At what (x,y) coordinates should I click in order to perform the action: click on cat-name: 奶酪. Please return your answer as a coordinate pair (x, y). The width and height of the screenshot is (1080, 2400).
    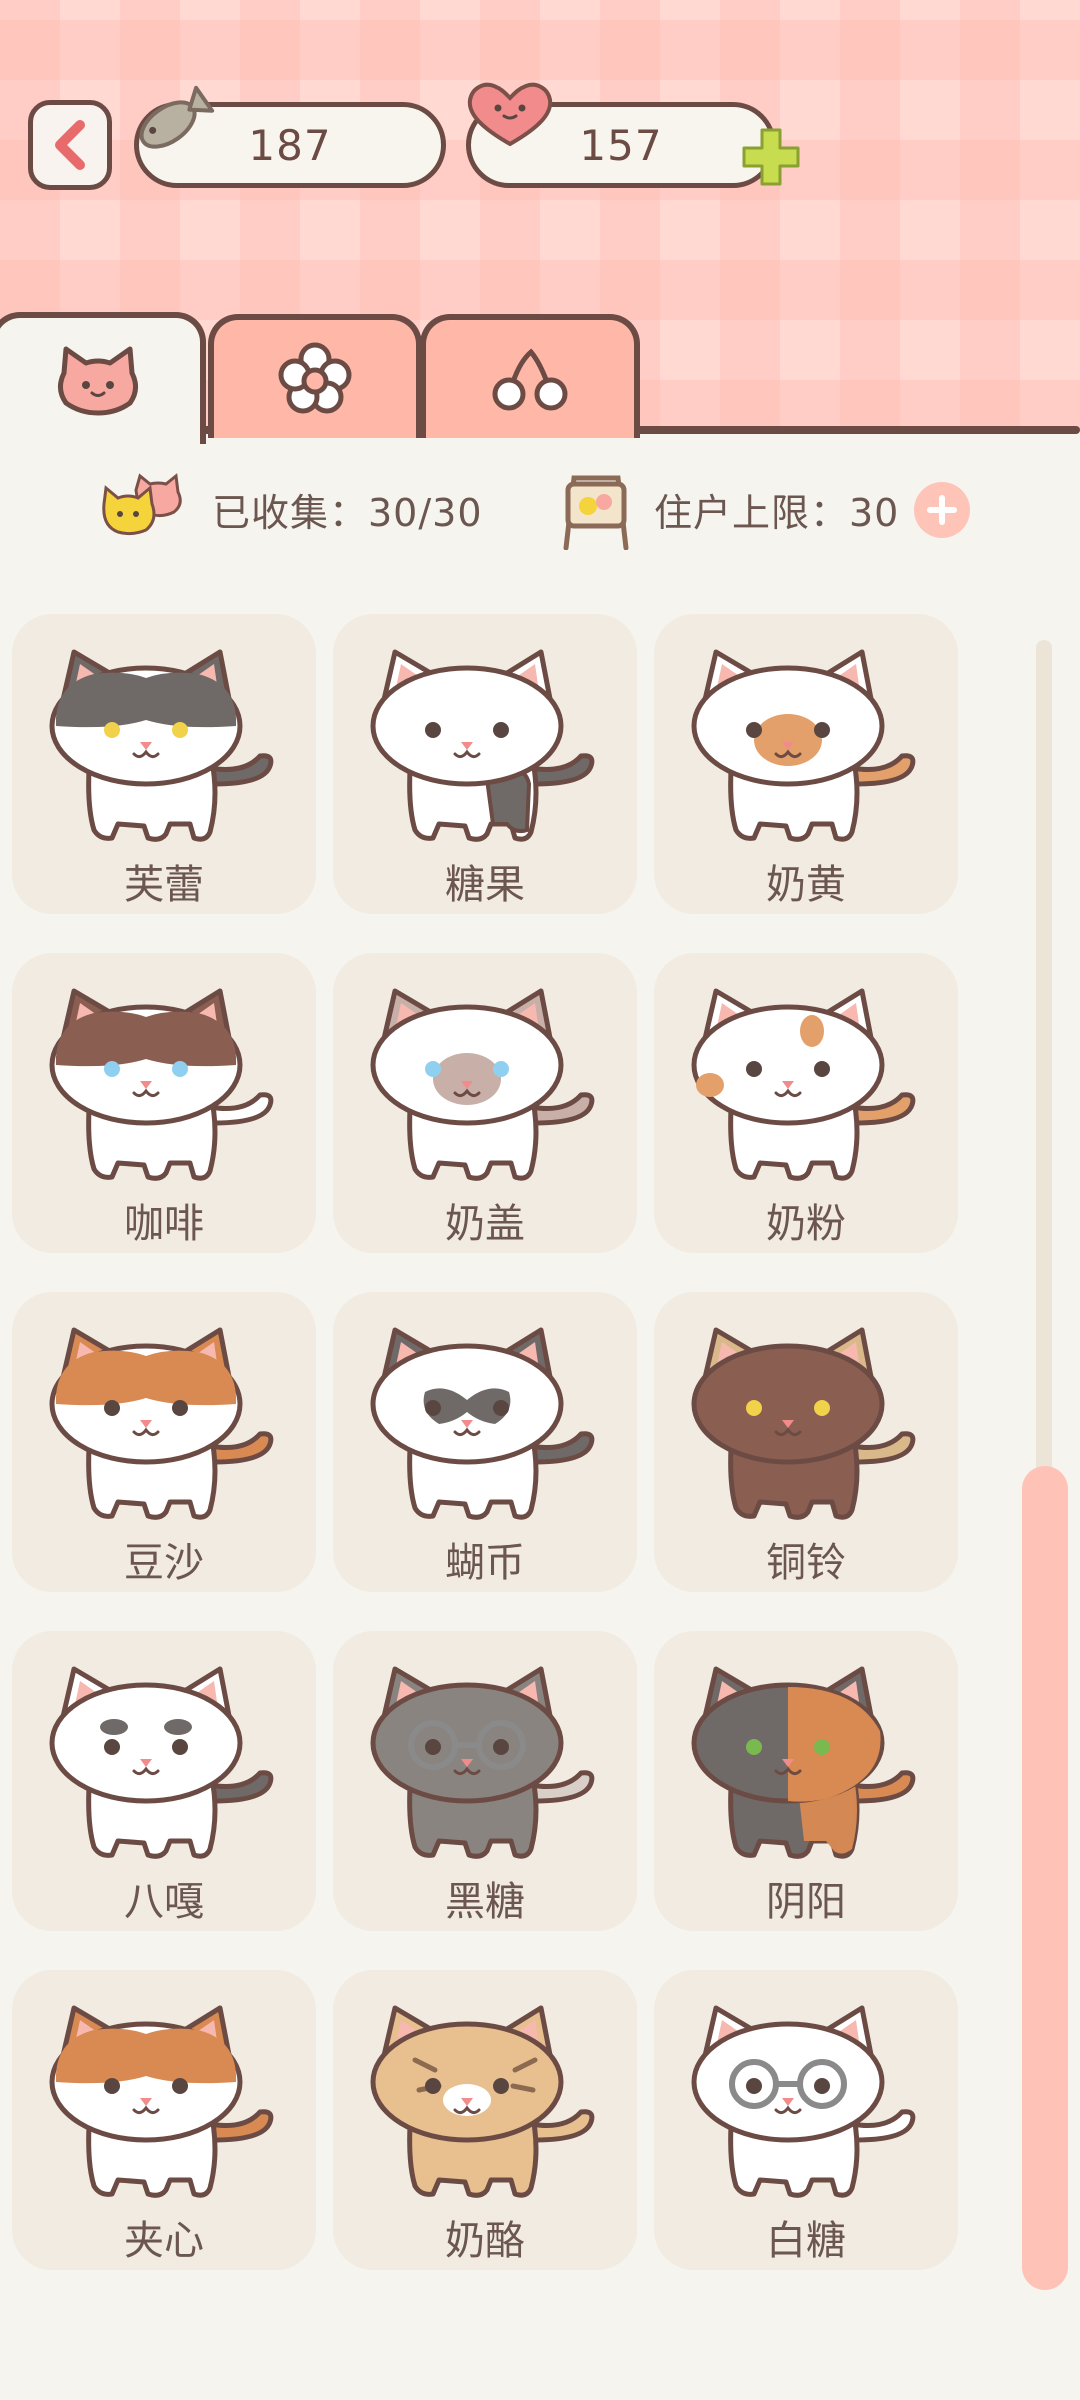
    Looking at the image, I should click on (485, 2241).